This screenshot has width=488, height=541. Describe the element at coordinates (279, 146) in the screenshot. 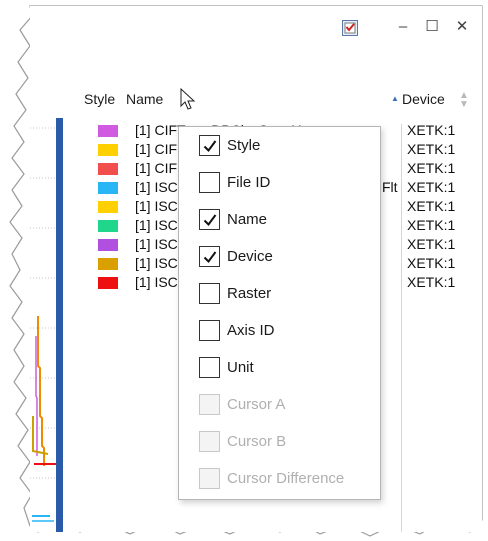

I see `menu-item-style: Style` at that location.